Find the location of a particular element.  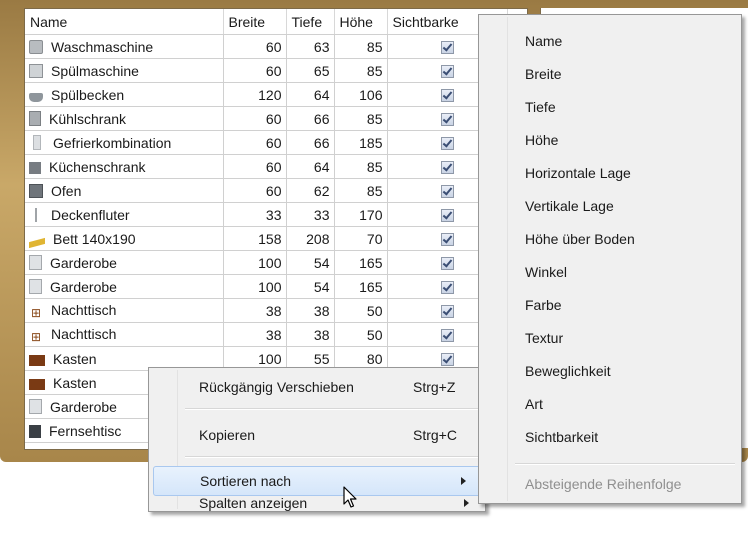

submenu-item-hoehe: Höhe is located at coordinates (610, 140).